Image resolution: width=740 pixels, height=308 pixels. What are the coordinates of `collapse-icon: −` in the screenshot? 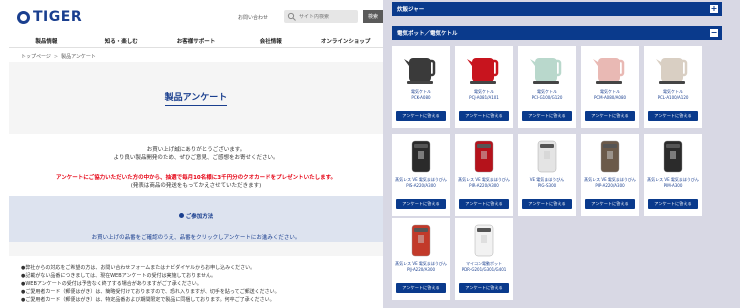 It's located at (714, 33).